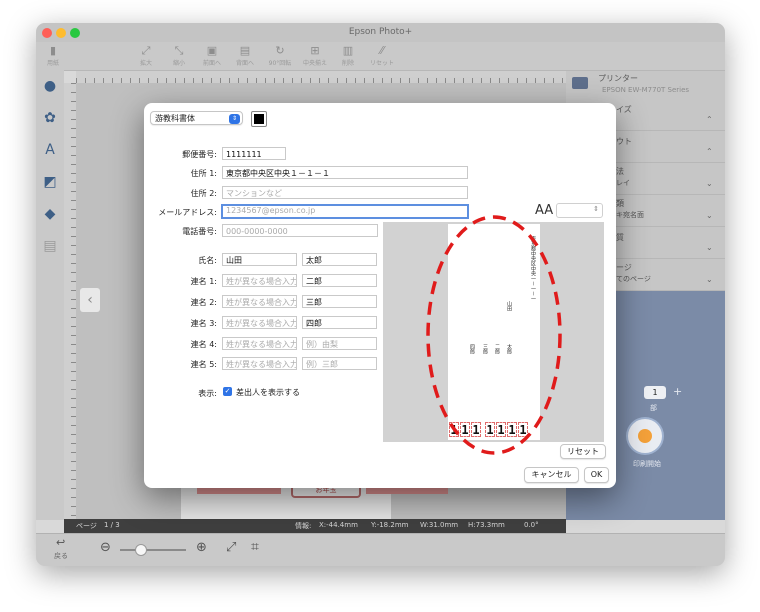 The height and width of the screenshot is (612, 760). I want to click on annotation-overlay, so click(494, 335).